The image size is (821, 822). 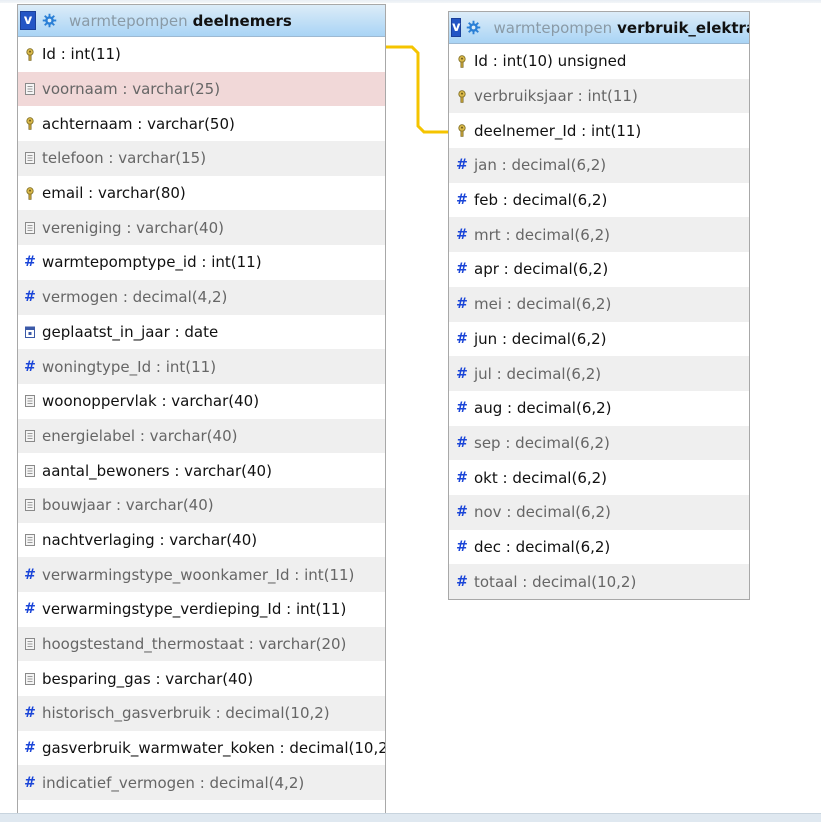 I want to click on column-row: Id : int(11), so click(x=201, y=54).